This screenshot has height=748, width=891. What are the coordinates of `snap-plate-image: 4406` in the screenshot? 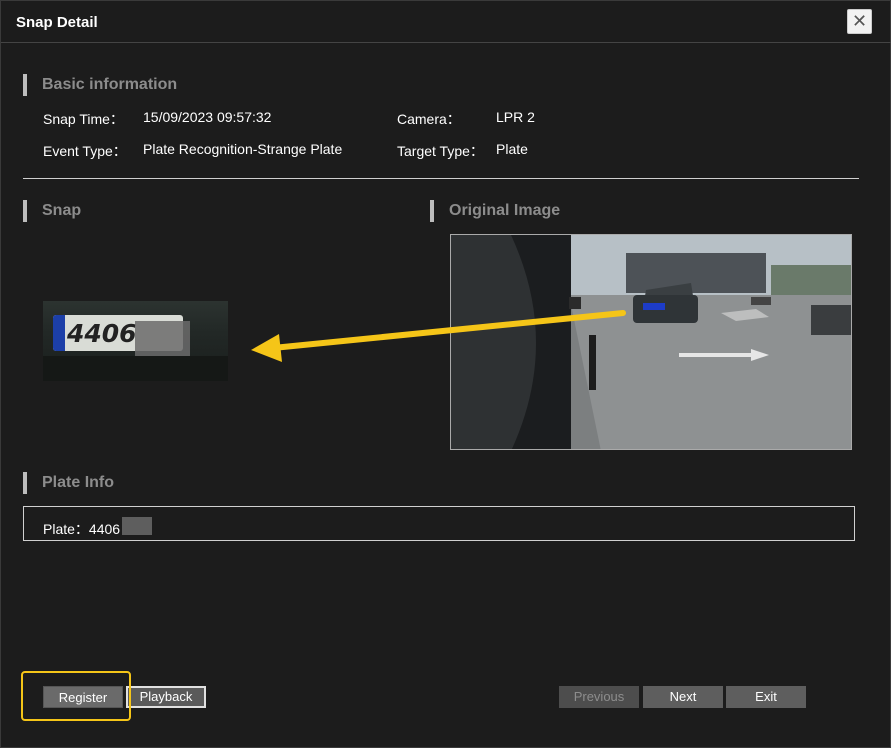 It's located at (135, 341).